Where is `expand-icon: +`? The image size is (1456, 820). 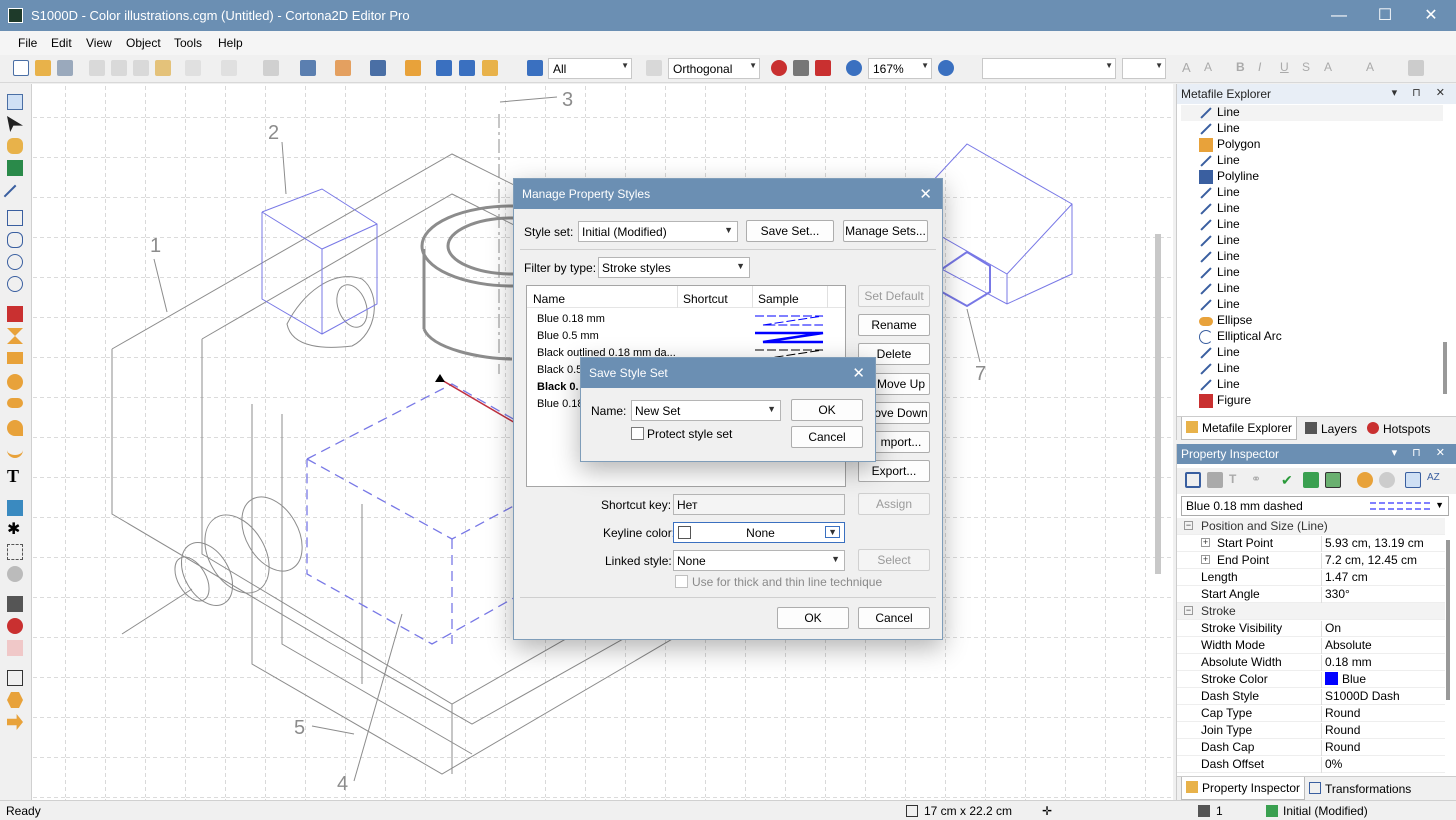 expand-icon: + is located at coordinates (1205, 542).